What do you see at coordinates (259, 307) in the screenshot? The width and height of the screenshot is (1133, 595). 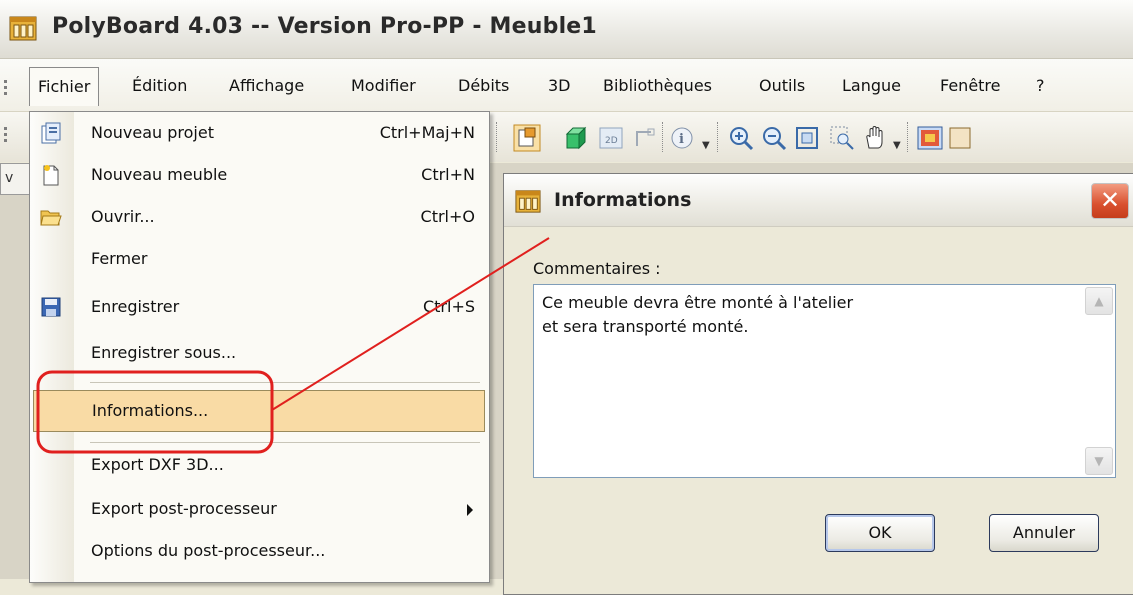 I see `menu-item-enregistrer: Enregistrer Ctrl+S` at bounding box center [259, 307].